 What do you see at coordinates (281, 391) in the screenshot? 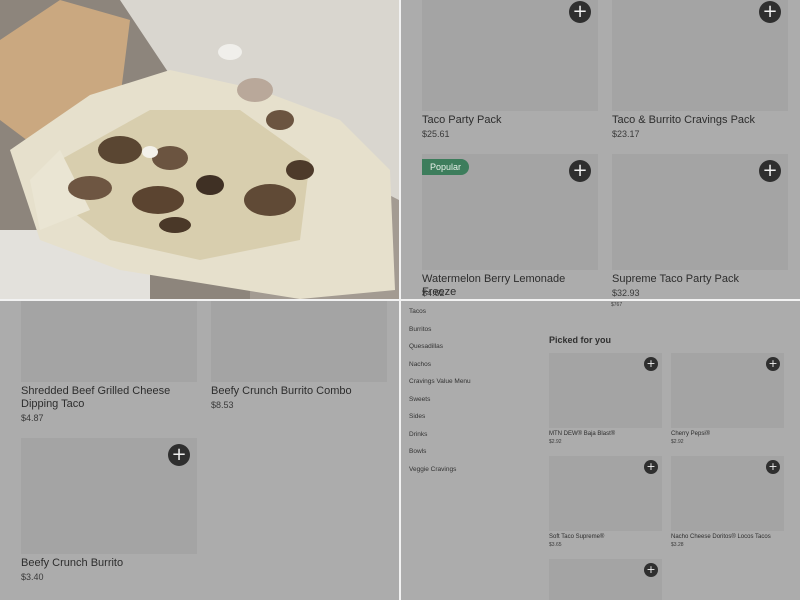
I see `menu-item-name: Beefy Crunch Burrito Combo` at bounding box center [281, 391].